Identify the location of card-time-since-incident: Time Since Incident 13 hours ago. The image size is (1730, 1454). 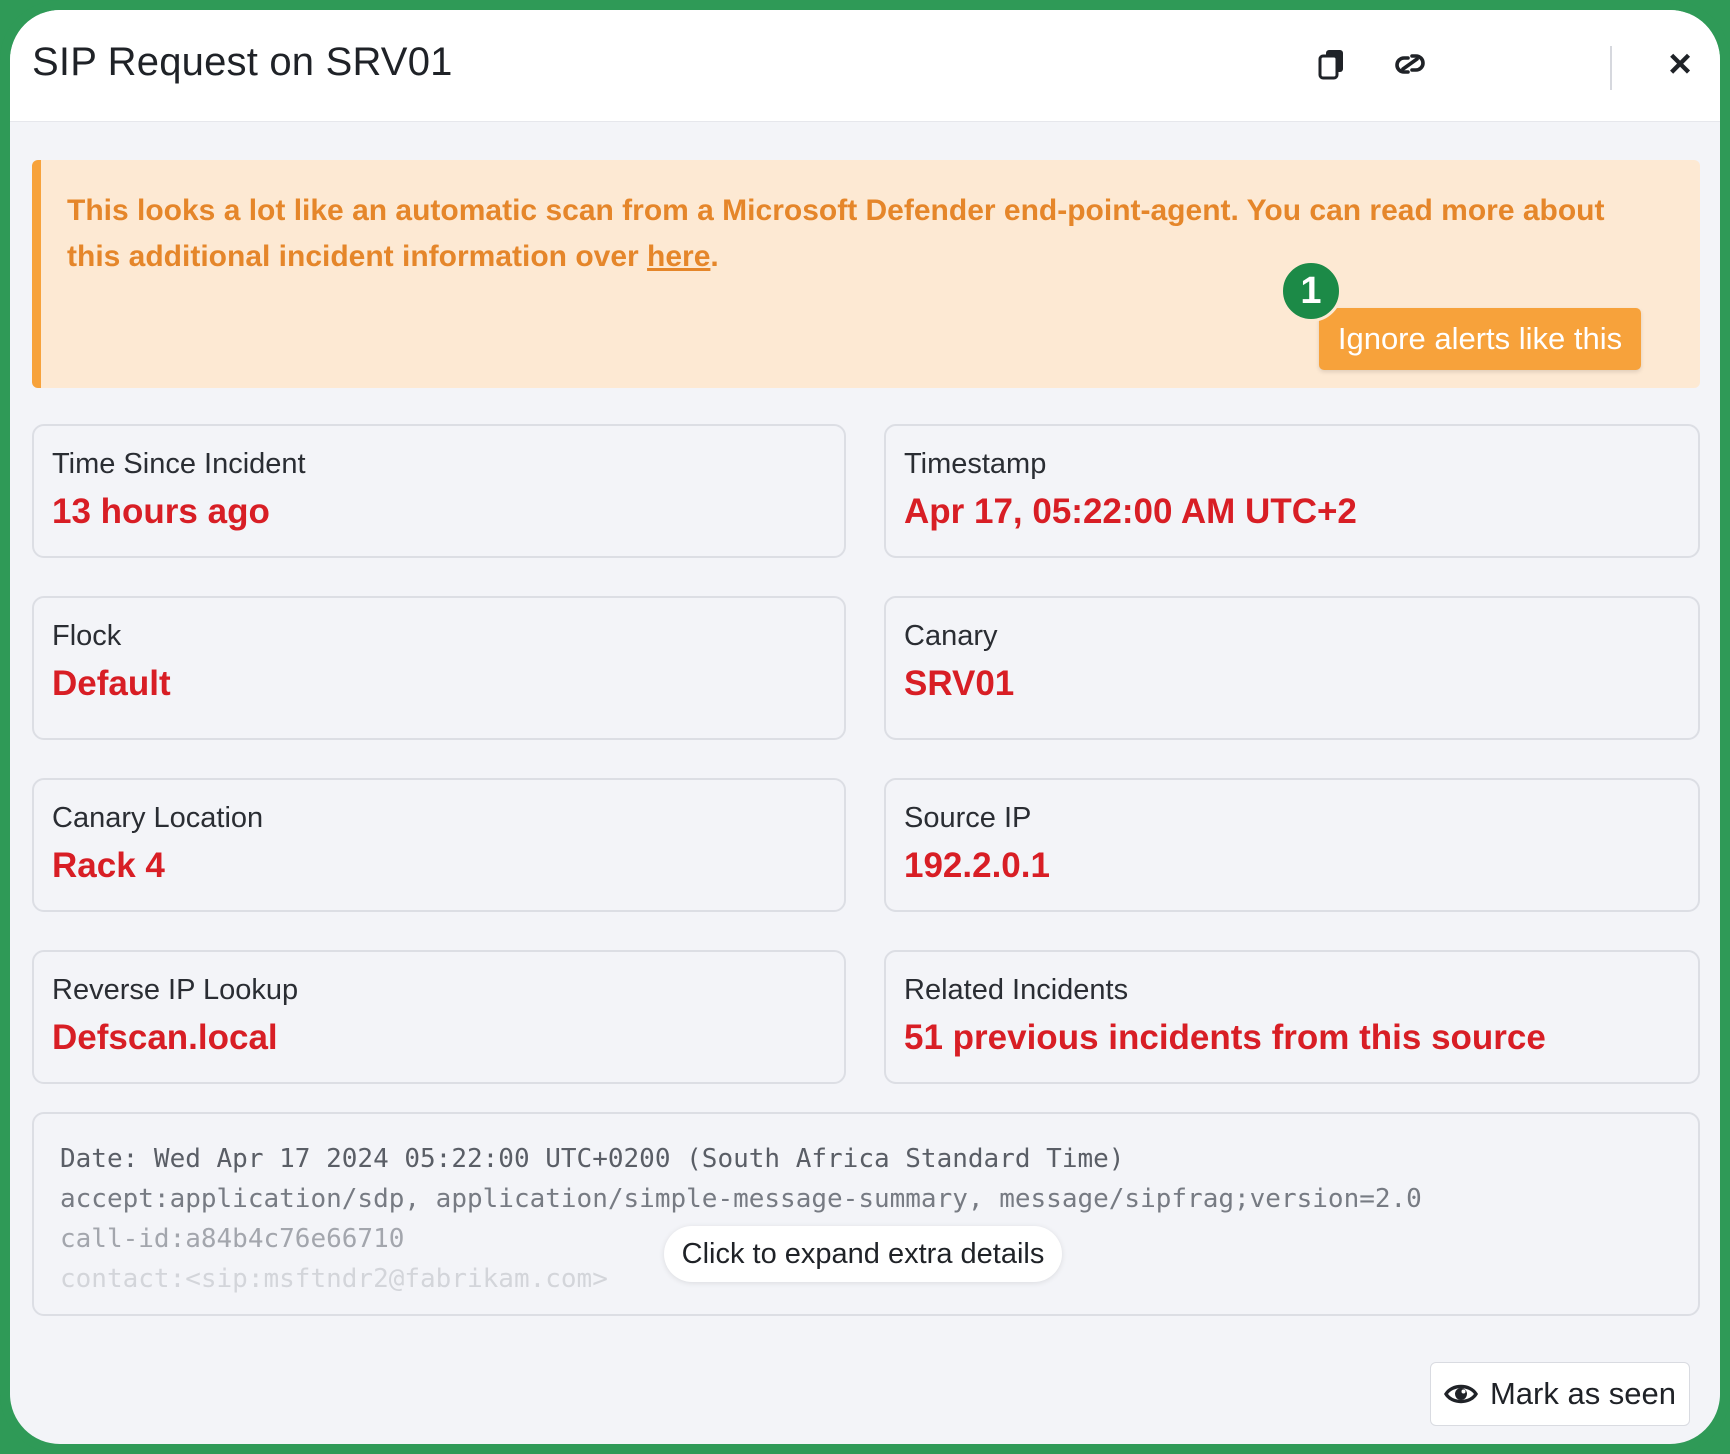
(439, 491).